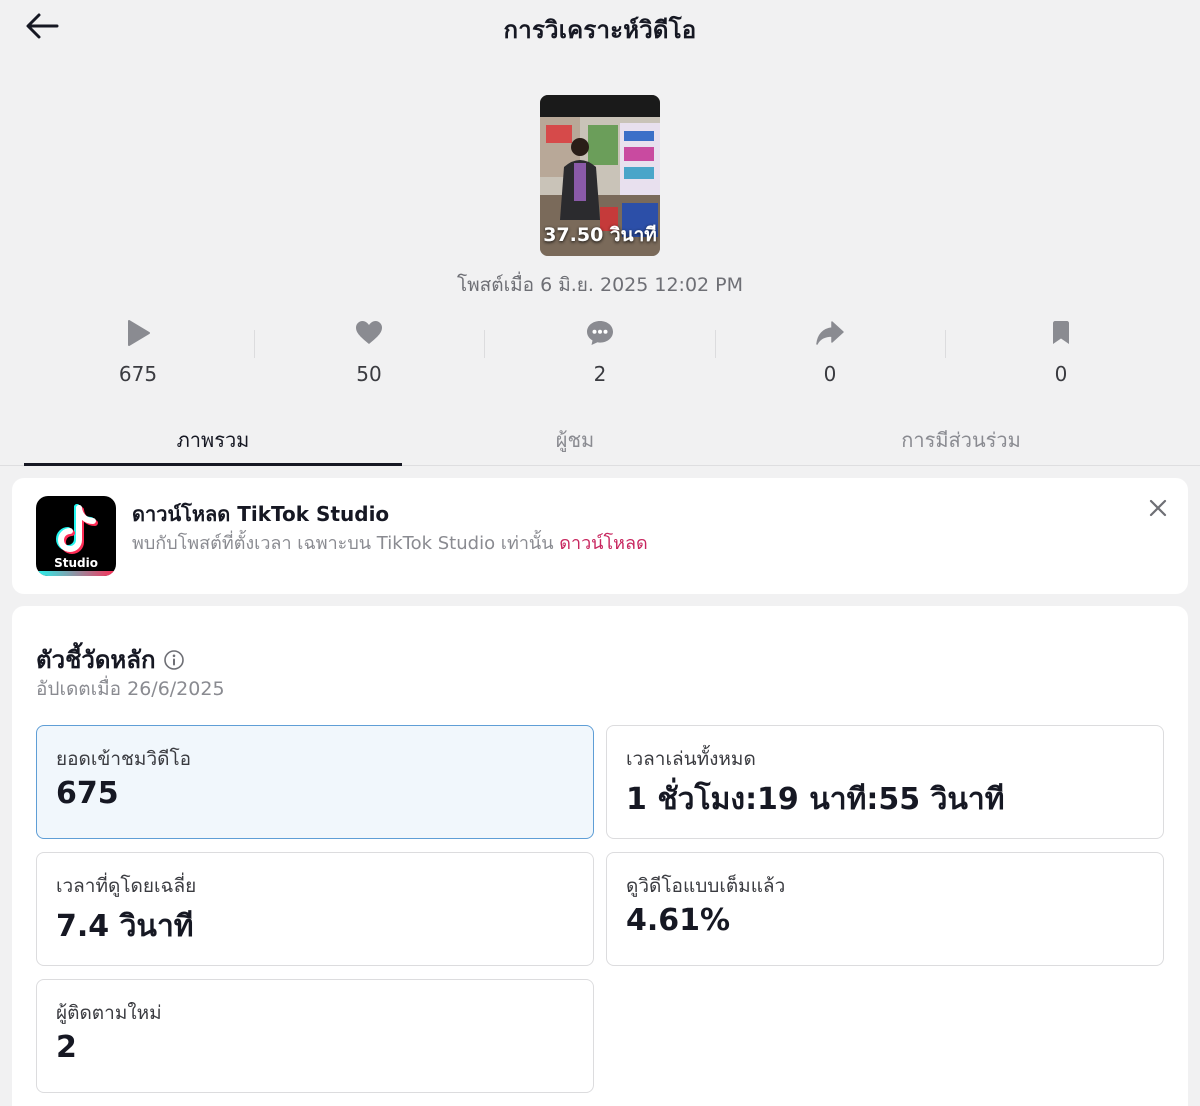 This screenshot has height=1106, width=1200. I want to click on close-banner-button, so click(1158, 508).